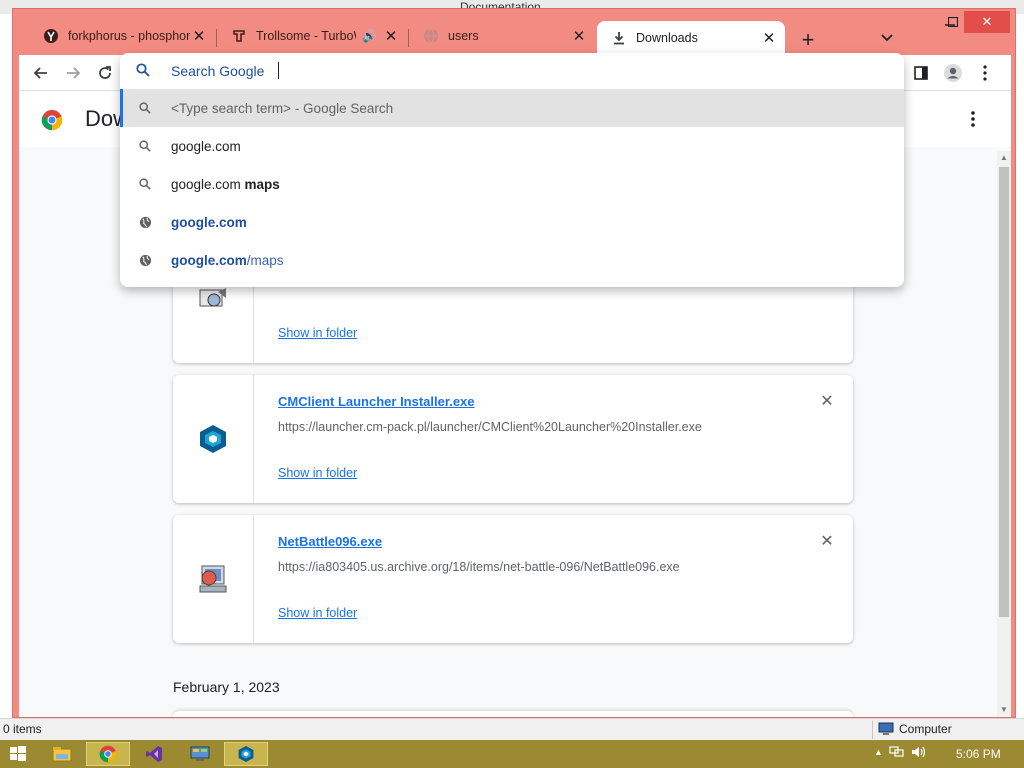 This screenshot has height=768, width=1024. I want to click on network-icon, so click(897, 752).